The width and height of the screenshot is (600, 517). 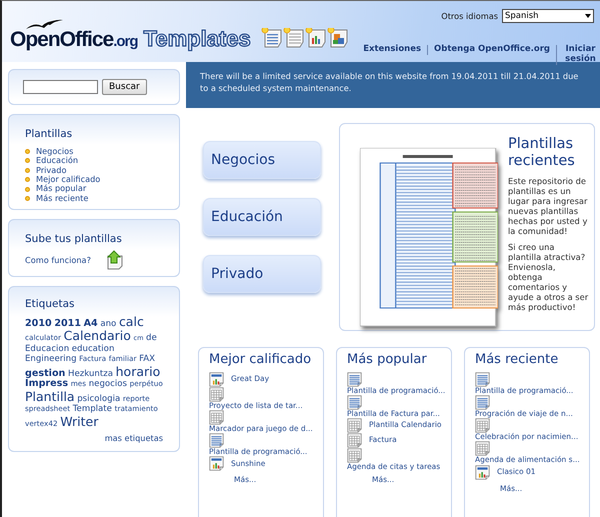 What do you see at coordinates (124, 87) in the screenshot?
I see `search-button: Buscar` at bounding box center [124, 87].